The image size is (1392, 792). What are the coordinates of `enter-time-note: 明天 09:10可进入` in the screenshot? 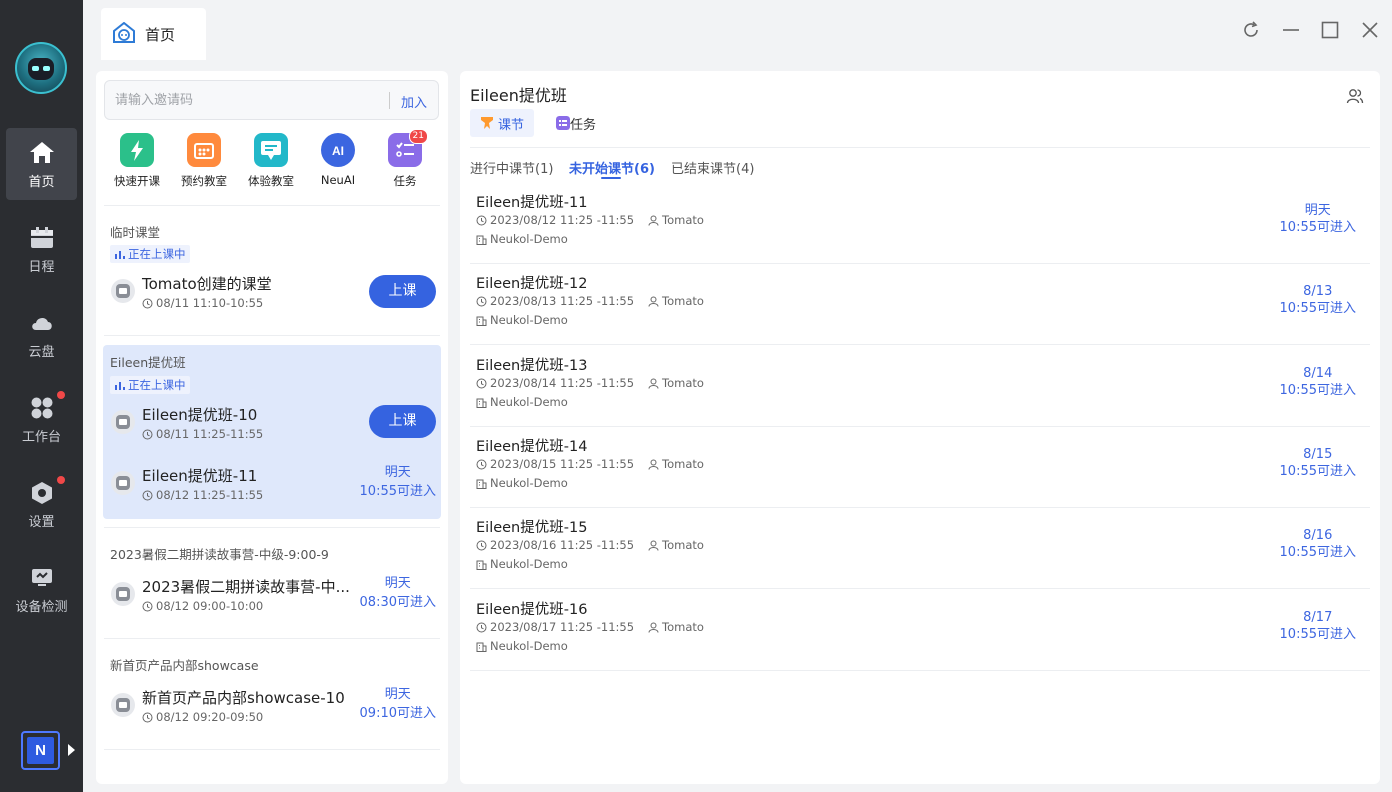 It's located at (398, 704).